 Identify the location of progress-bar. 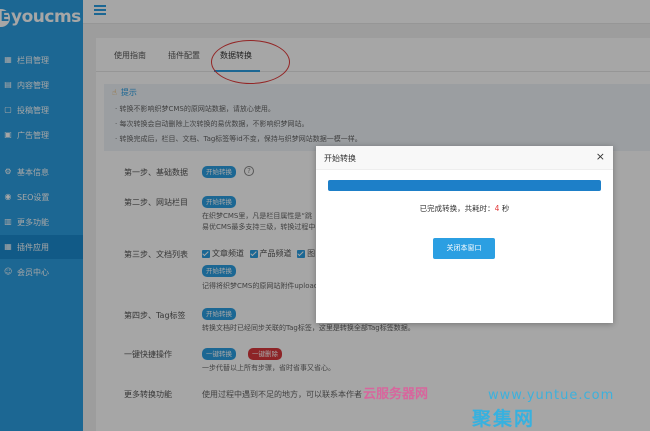
(464, 185).